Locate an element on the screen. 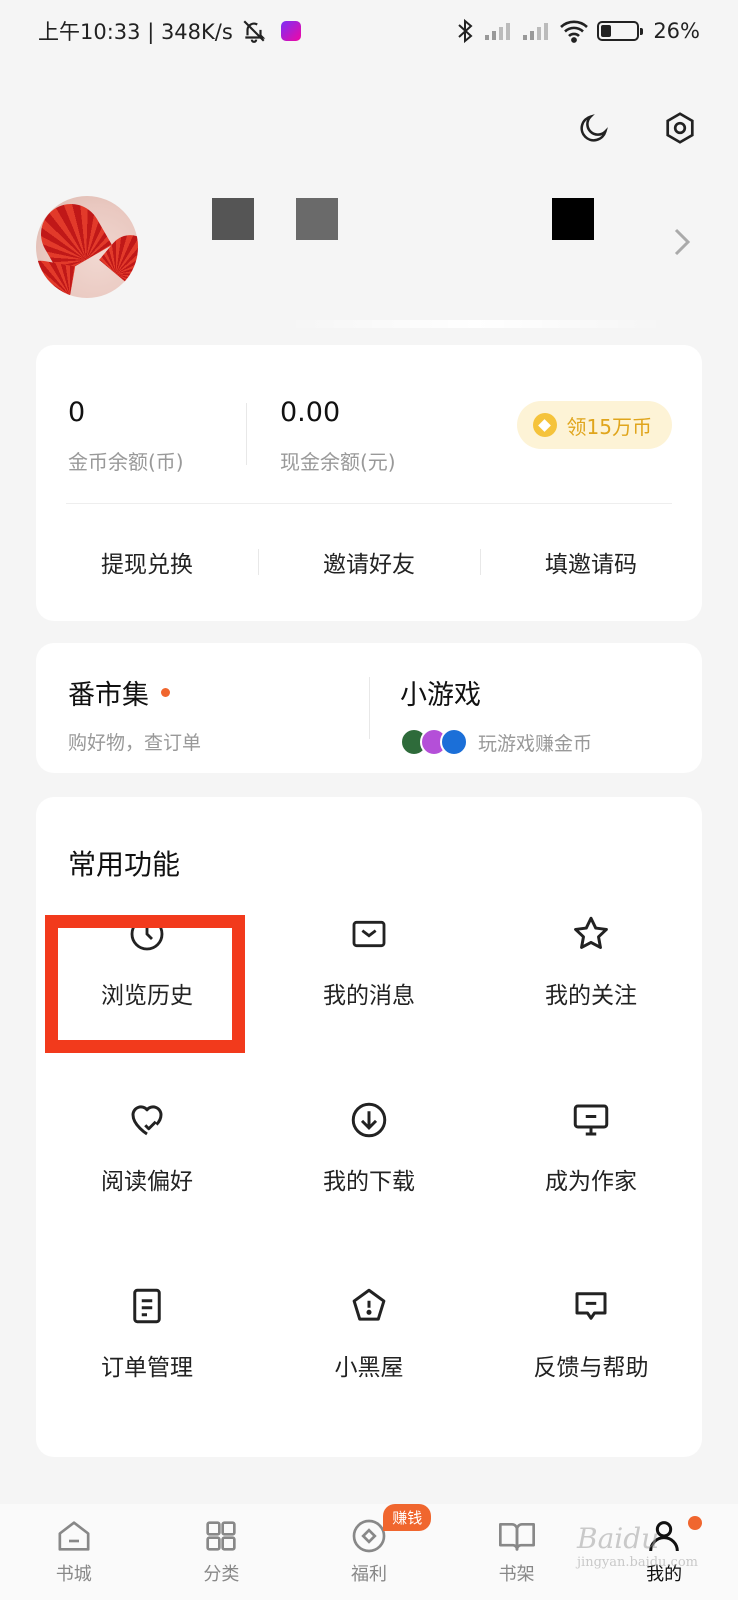 This screenshot has height=1600, width=738. feature-label: 小黑屋 is located at coordinates (369, 1368).